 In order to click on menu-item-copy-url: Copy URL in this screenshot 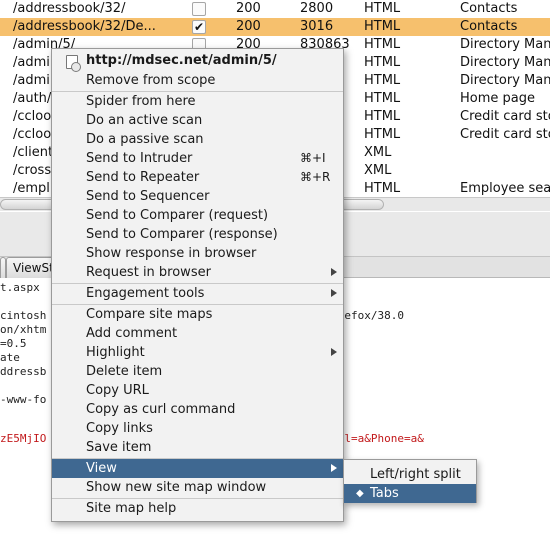, I will do `click(197, 390)`.